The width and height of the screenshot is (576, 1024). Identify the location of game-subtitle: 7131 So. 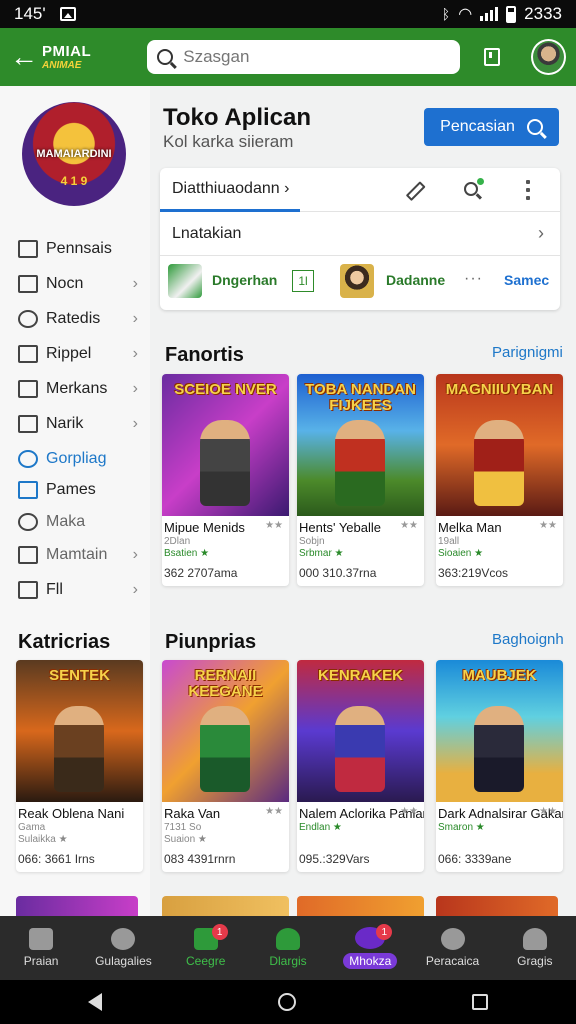
(183, 827).